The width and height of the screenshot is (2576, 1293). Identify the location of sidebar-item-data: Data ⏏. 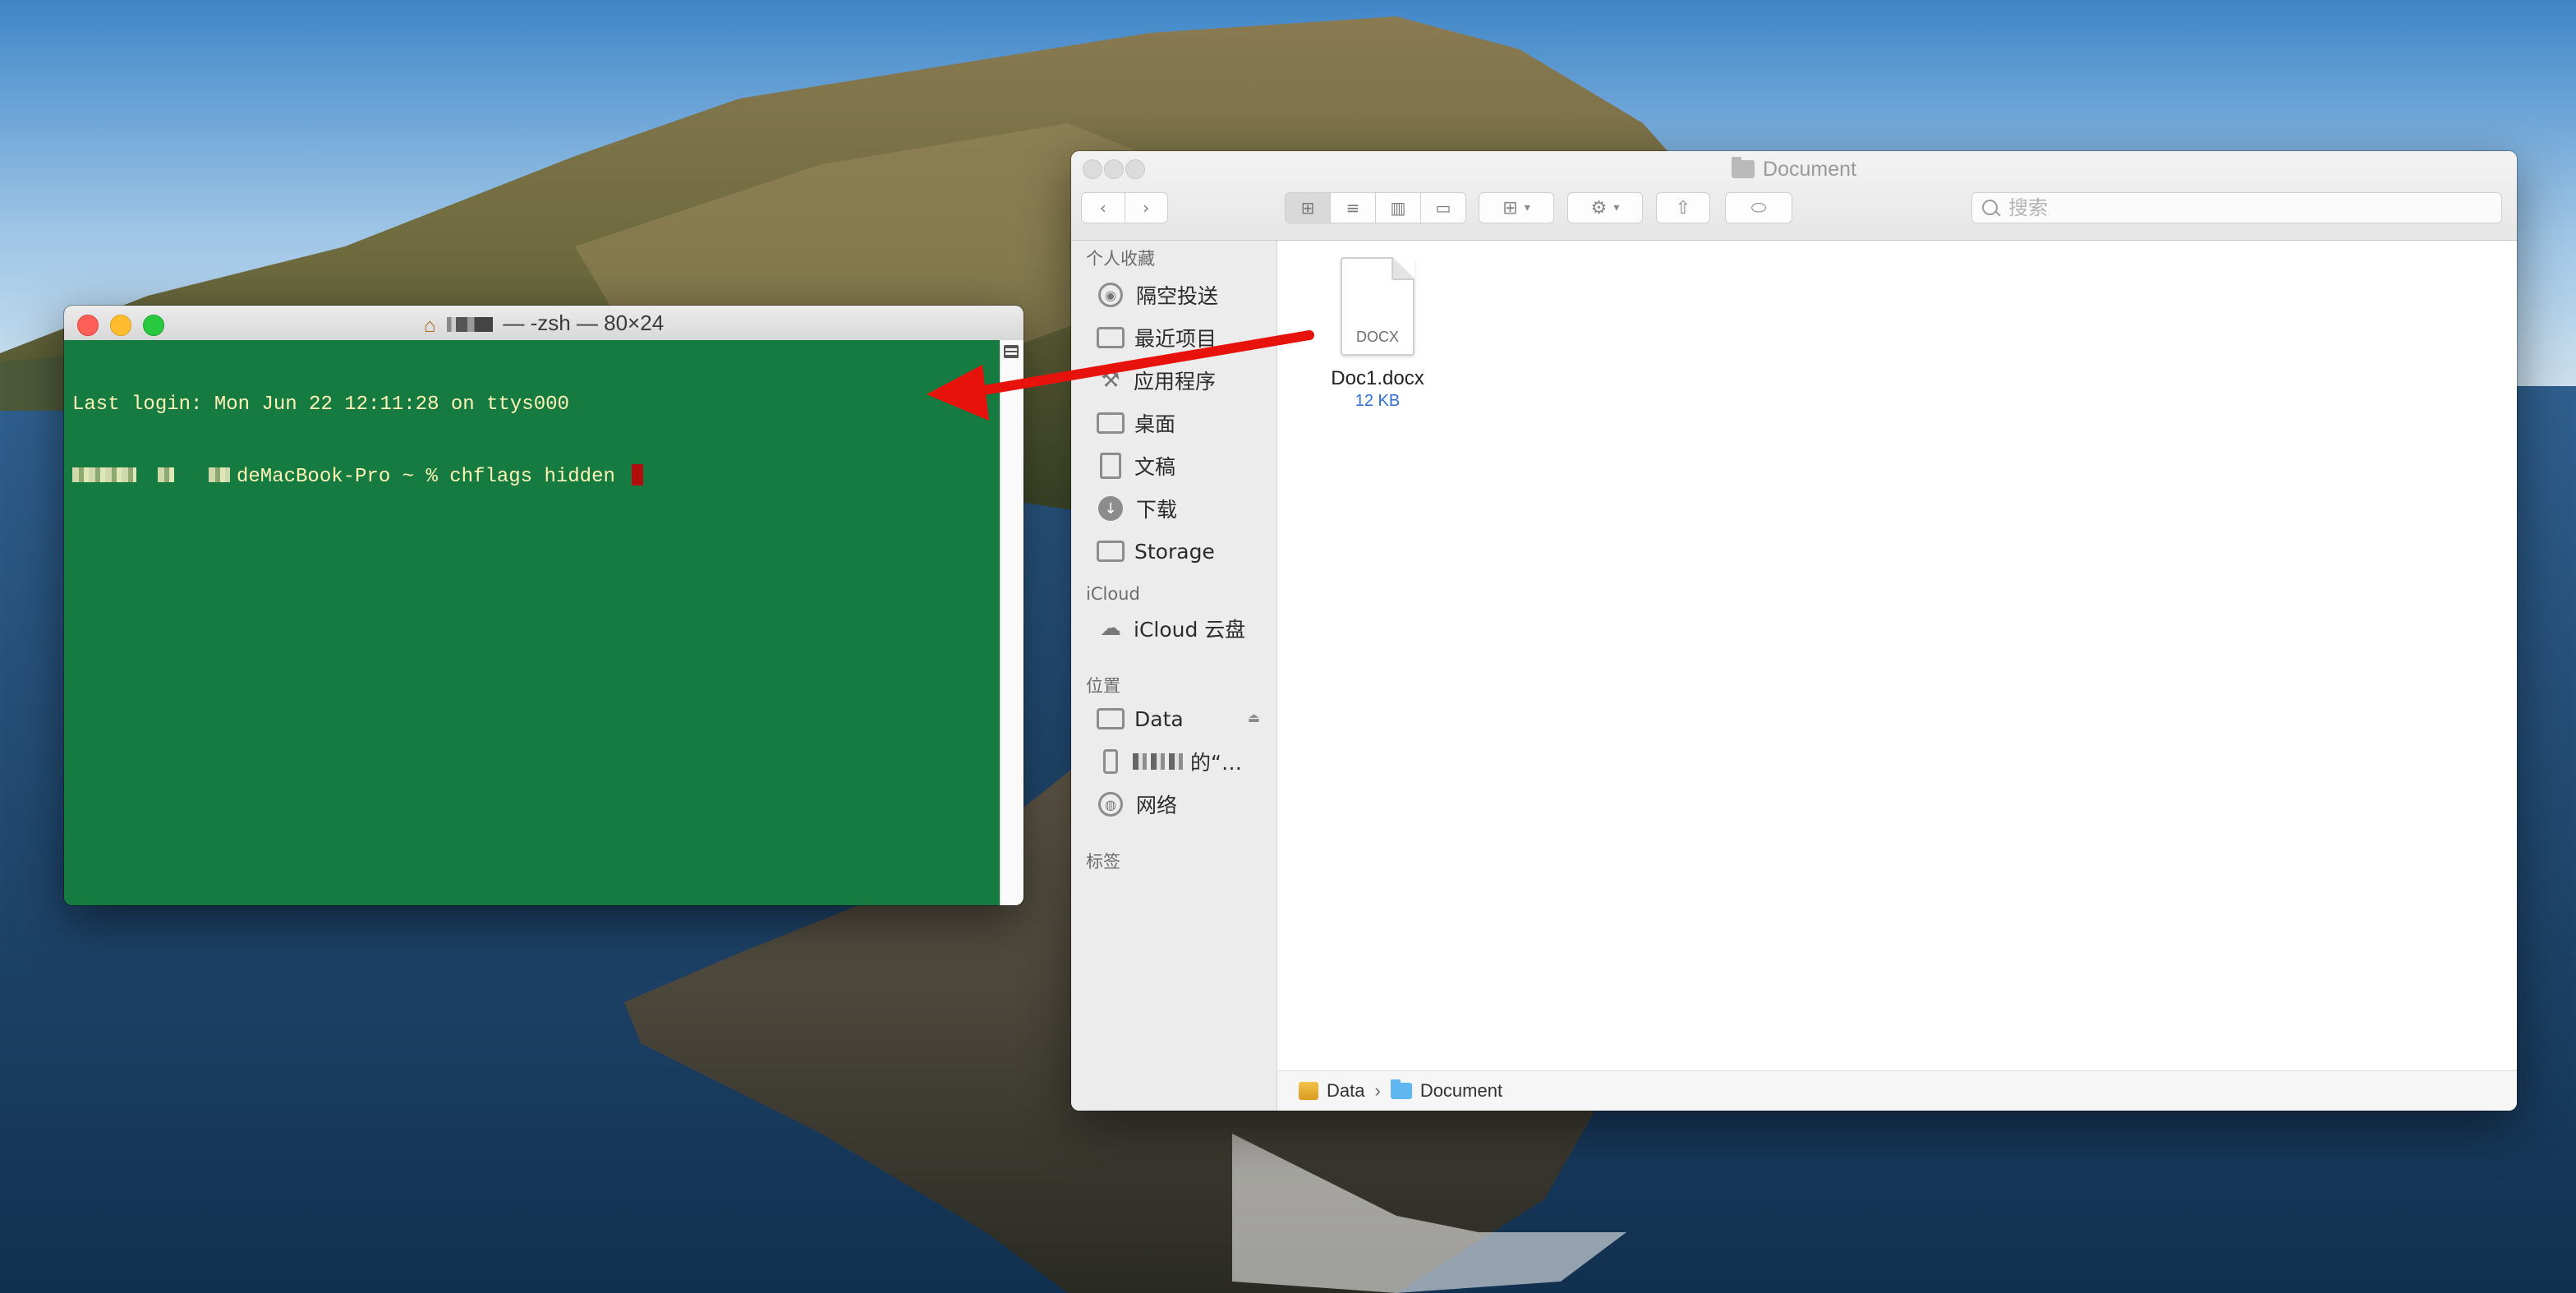
(1184, 718).